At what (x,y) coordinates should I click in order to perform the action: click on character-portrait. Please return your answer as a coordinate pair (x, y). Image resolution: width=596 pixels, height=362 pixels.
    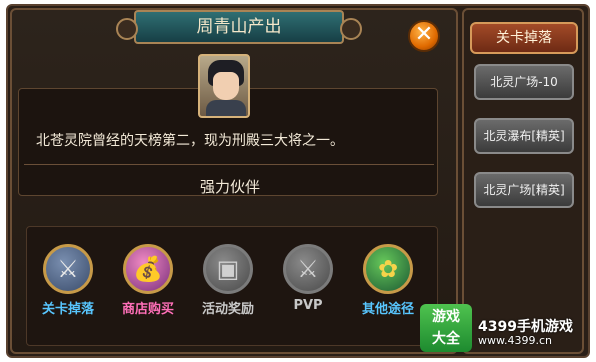
    Looking at the image, I should click on (224, 86).